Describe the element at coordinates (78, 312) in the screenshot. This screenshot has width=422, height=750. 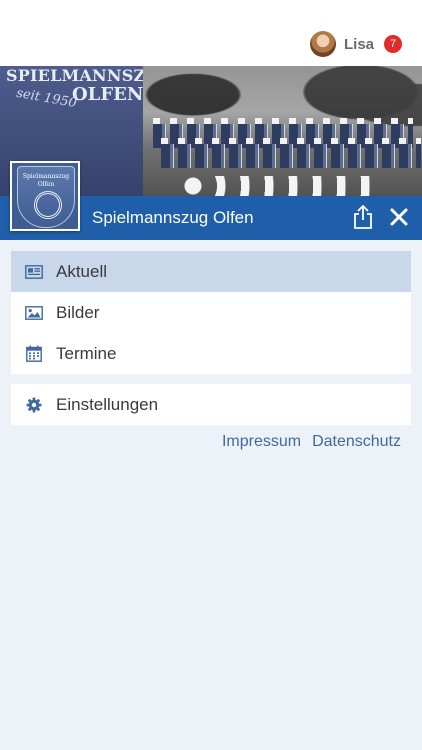
I see `menu-item-label: Bilder` at that location.